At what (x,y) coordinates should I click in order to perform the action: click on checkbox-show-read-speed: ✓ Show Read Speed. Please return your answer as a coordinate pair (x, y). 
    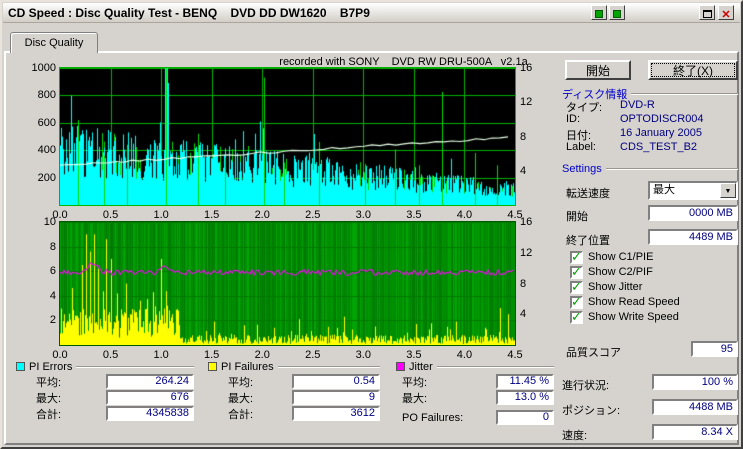
    Looking at the image, I should click on (625, 301).